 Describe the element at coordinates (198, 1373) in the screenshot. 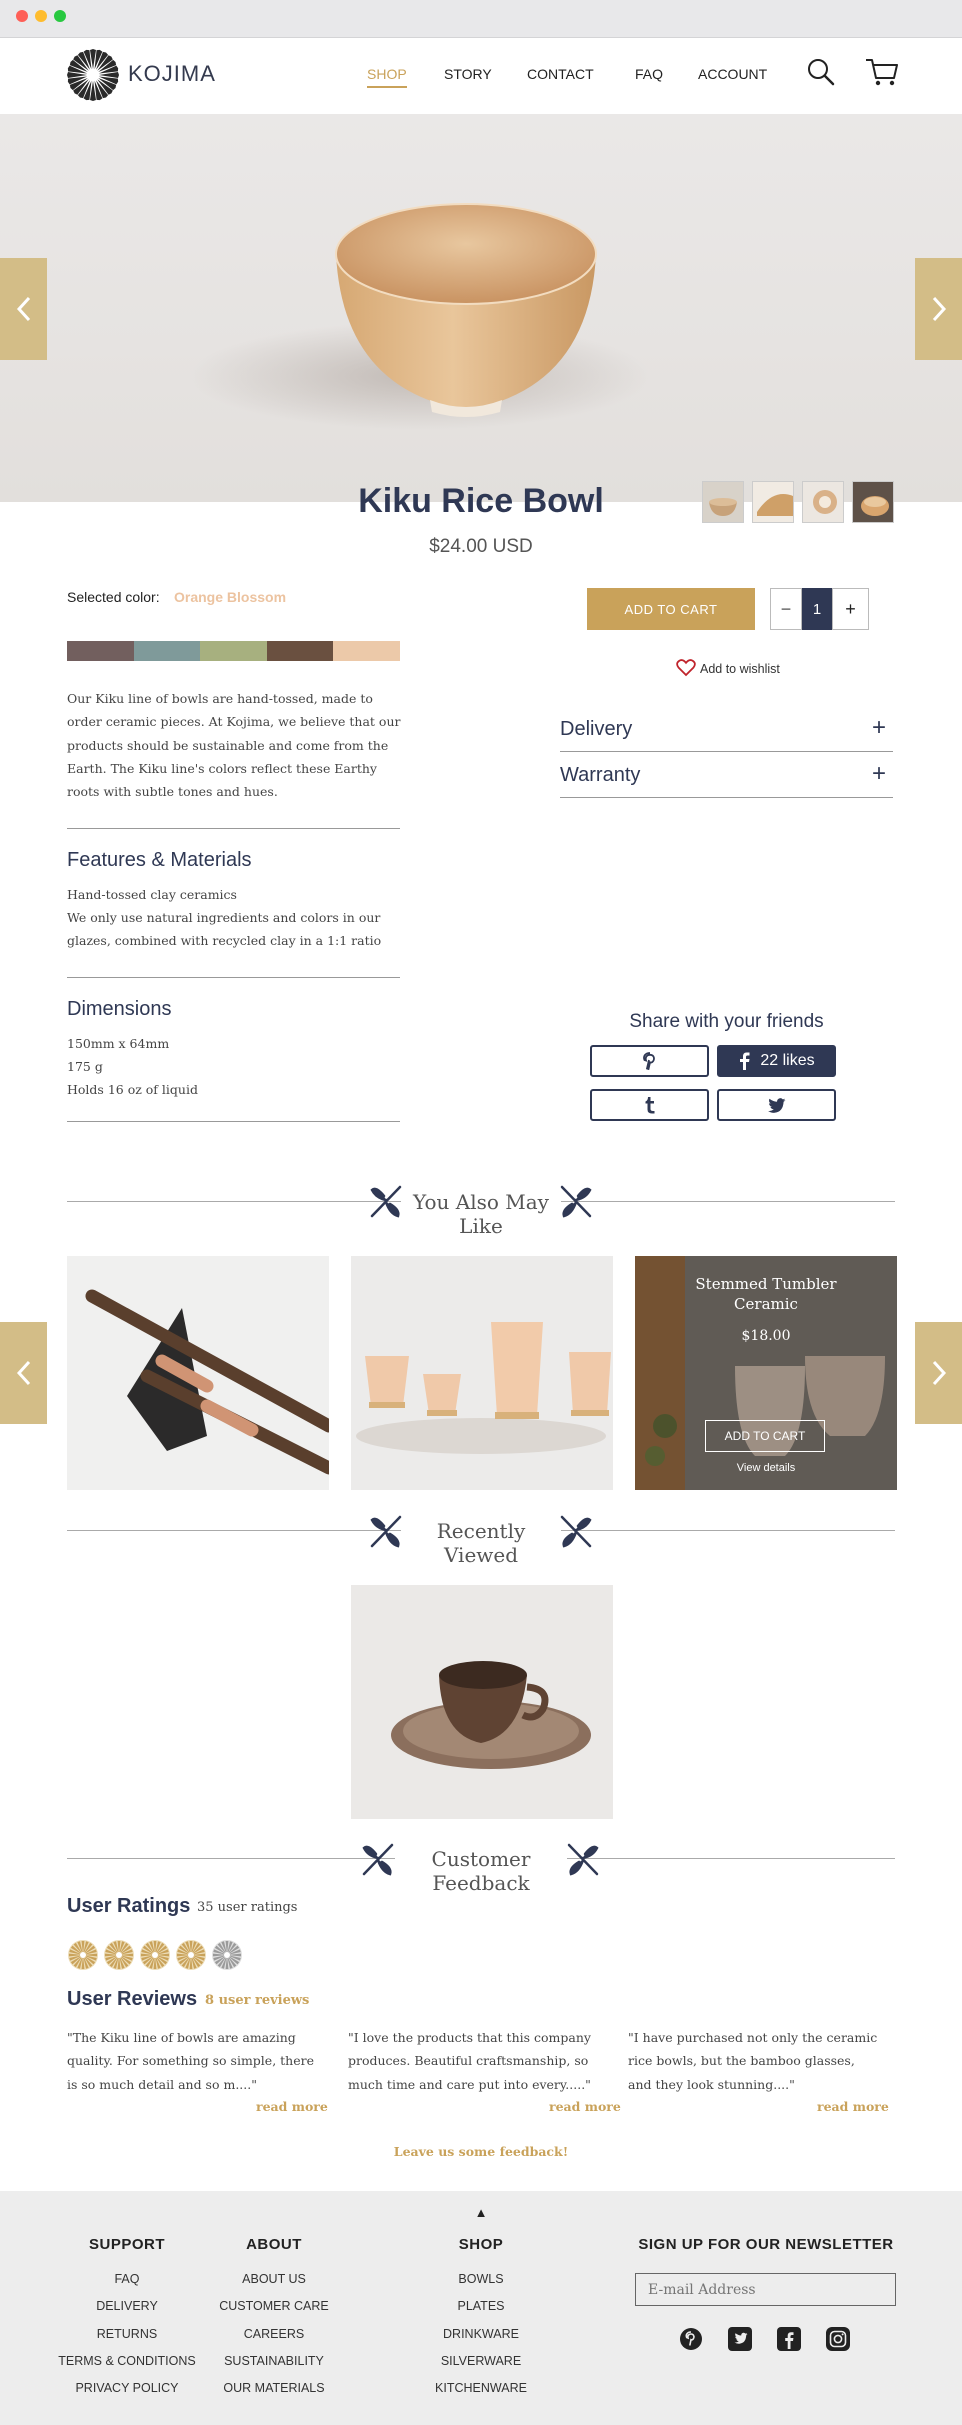

I see `product-card-chopsticks` at that location.